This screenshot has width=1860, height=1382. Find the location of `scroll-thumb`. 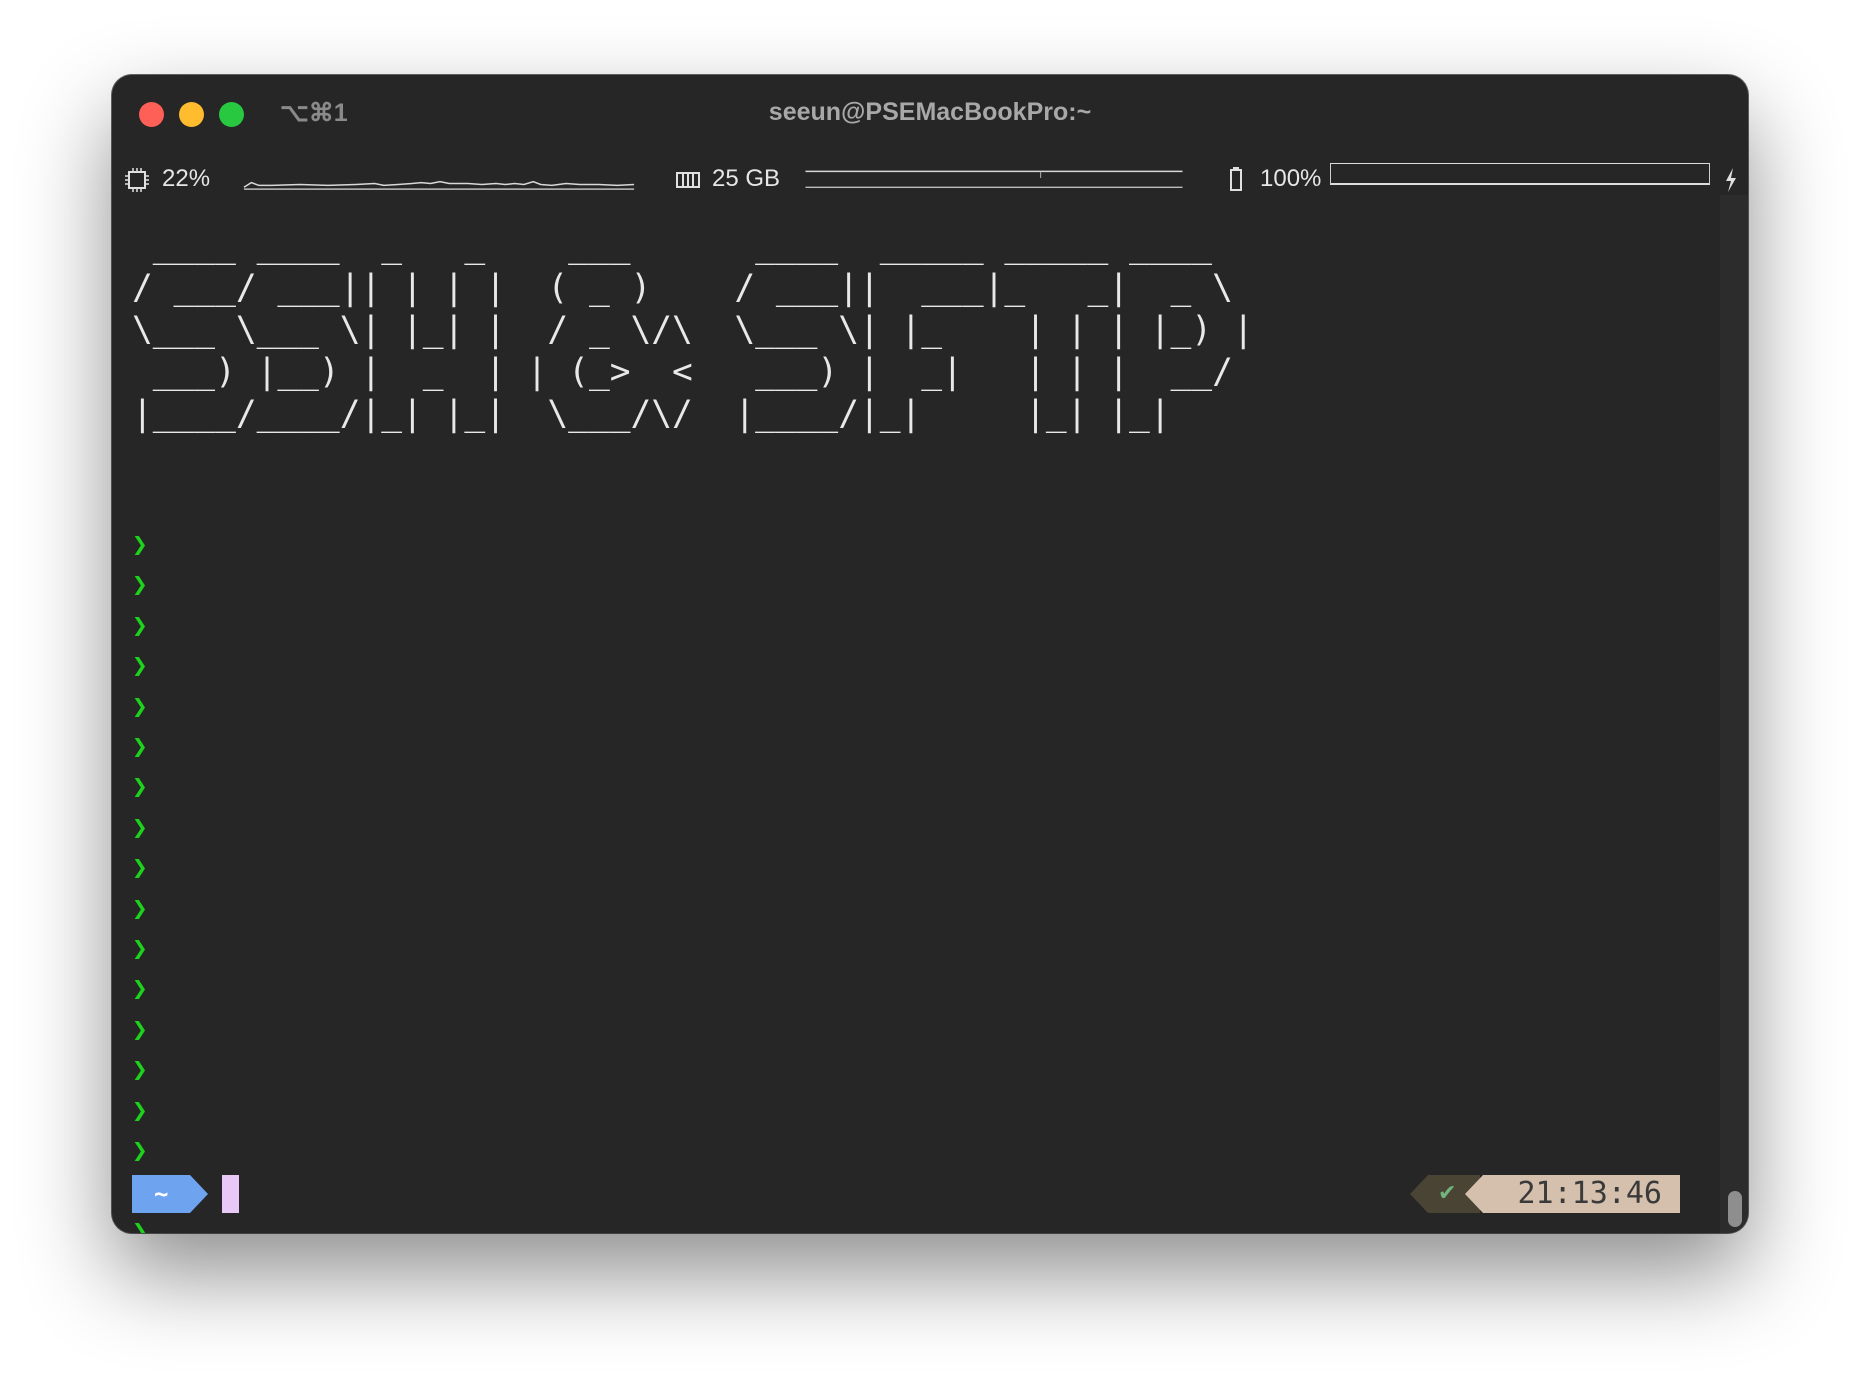

scroll-thumb is located at coordinates (1735, 1209).